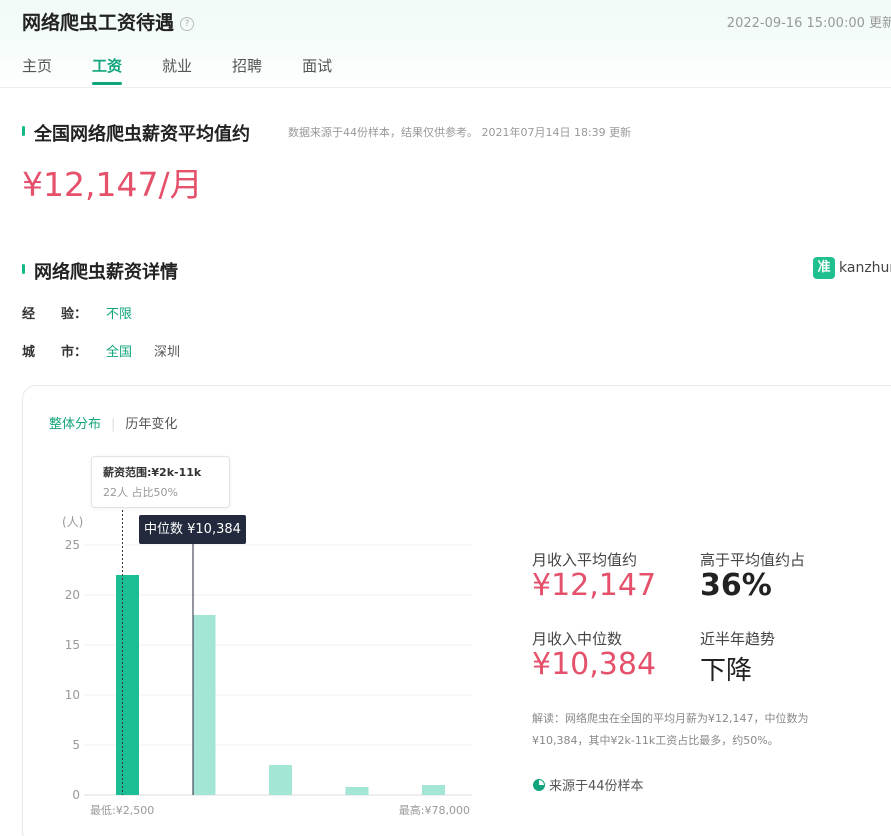 This screenshot has height=836, width=891. What do you see at coordinates (824, 268) in the screenshot?
I see `kanzhun-logo-icon: 准` at bounding box center [824, 268].